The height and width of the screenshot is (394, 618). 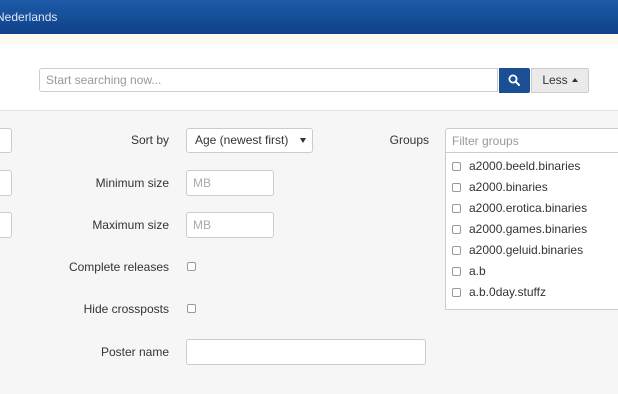 I want to click on minimum-size-input, so click(x=230, y=183).